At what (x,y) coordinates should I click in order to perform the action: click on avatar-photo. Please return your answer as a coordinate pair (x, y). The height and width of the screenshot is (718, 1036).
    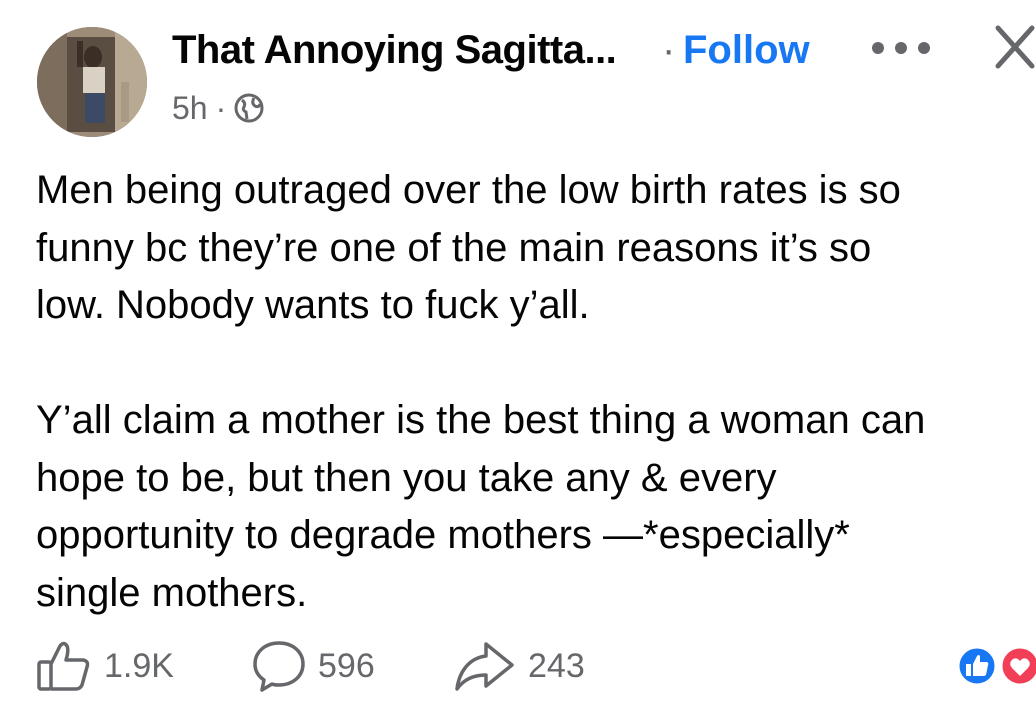
    Looking at the image, I should click on (92, 82).